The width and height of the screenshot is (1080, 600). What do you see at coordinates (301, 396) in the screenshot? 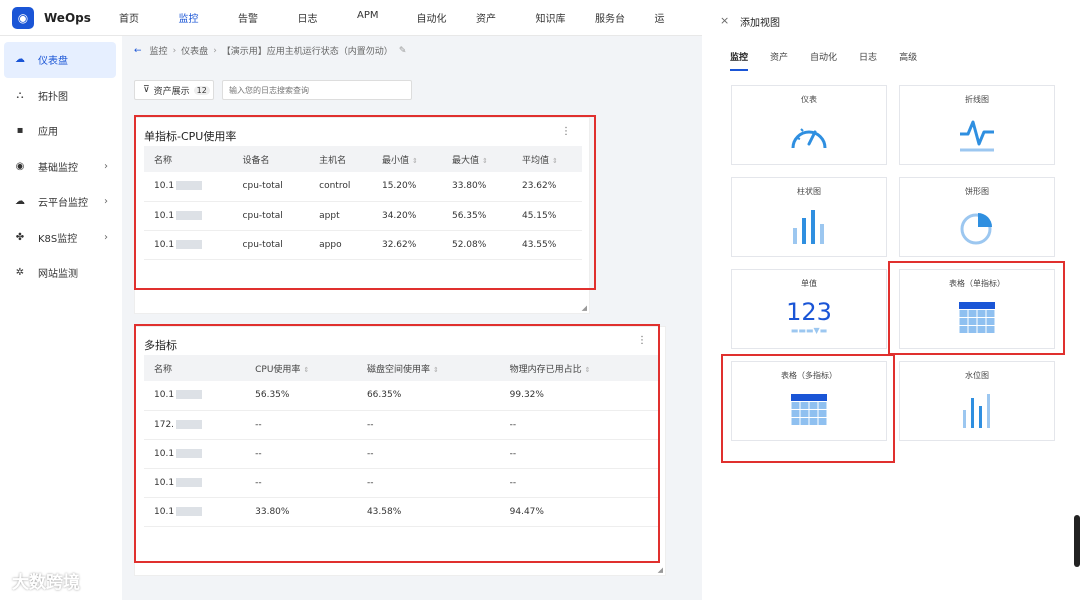
I see `table-cell: 56.35%` at bounding box center [301, 396].